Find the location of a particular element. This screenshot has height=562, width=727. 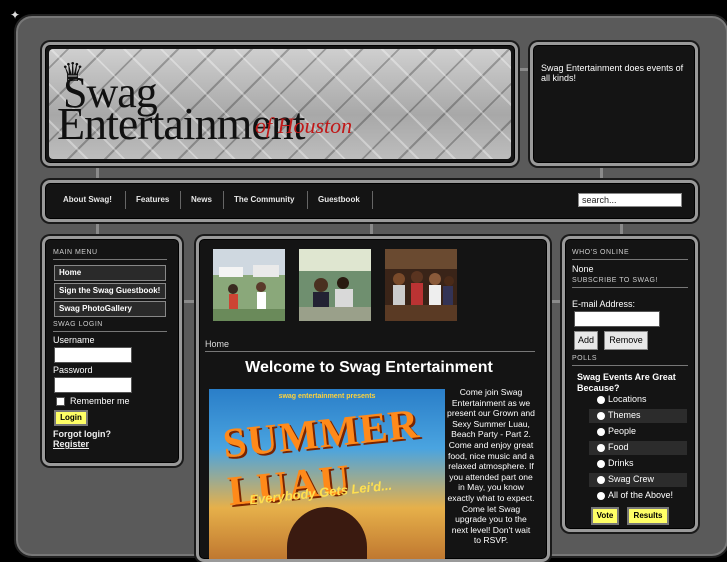

site-header: ♛ Swag Entertainment of Houston is located at coordinates (280, 104).